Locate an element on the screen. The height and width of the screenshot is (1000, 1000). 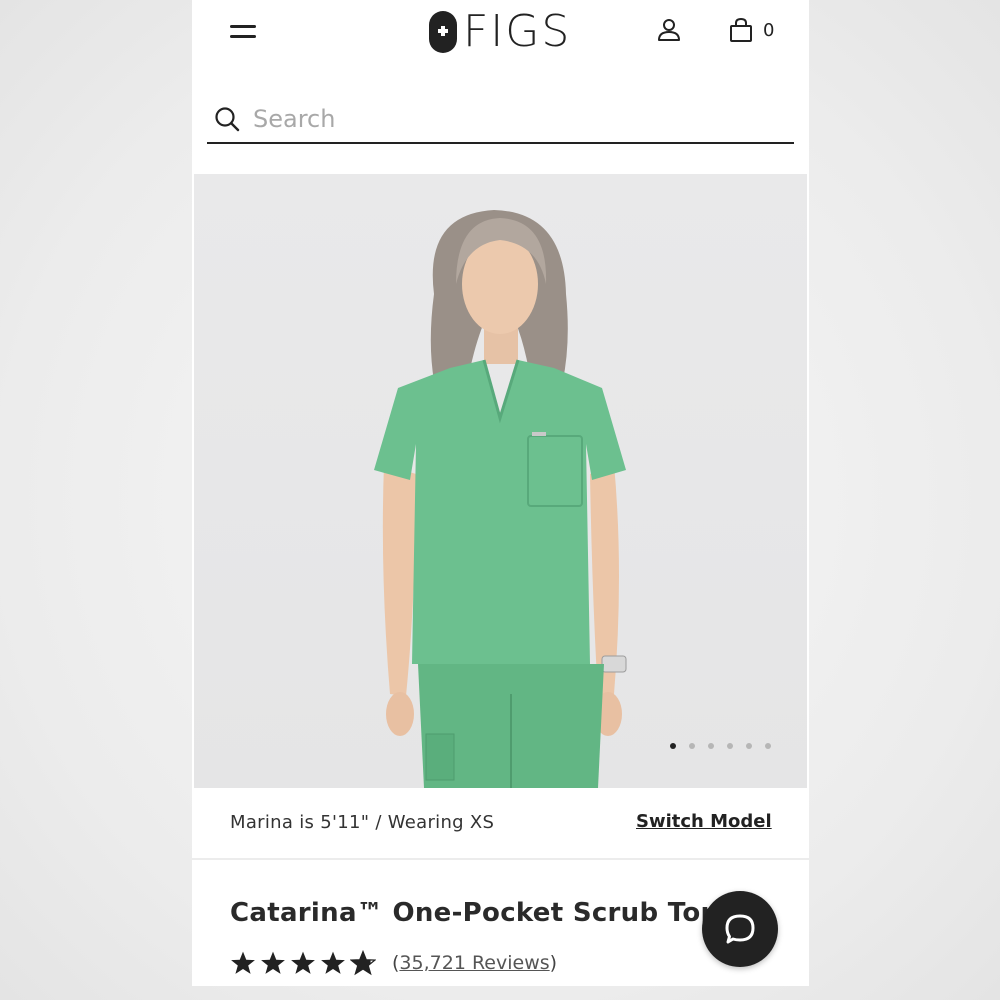
chat-bubble-icon is located at coordinates (740, 929).